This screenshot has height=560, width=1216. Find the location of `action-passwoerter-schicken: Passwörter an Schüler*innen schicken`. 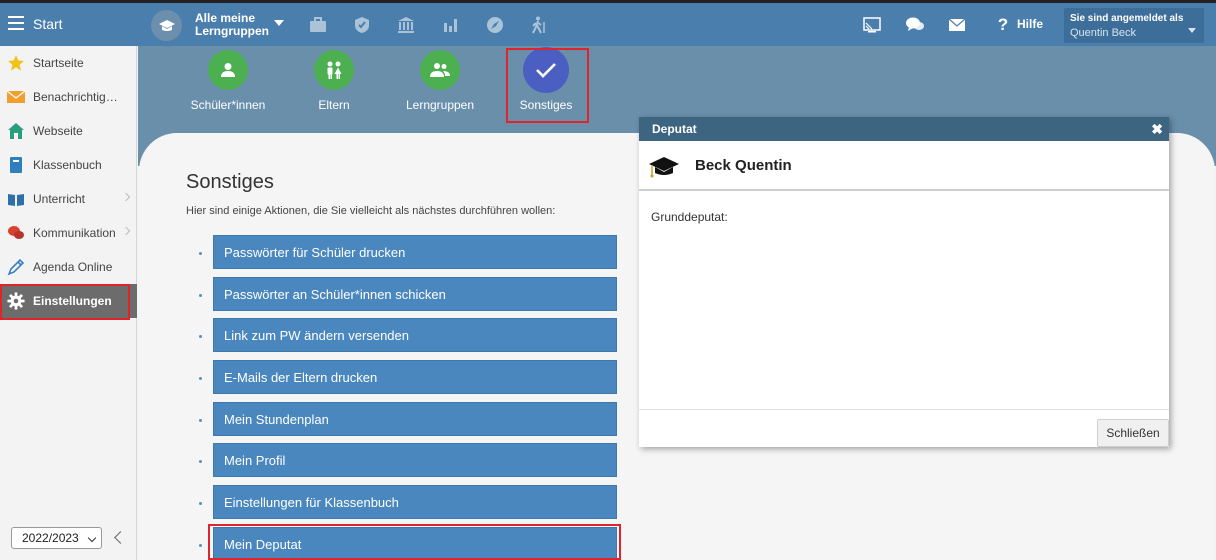

action-passwoerter-schicken: Passwörter an Schüler*innen schicken is located at coordinates (415, 294).